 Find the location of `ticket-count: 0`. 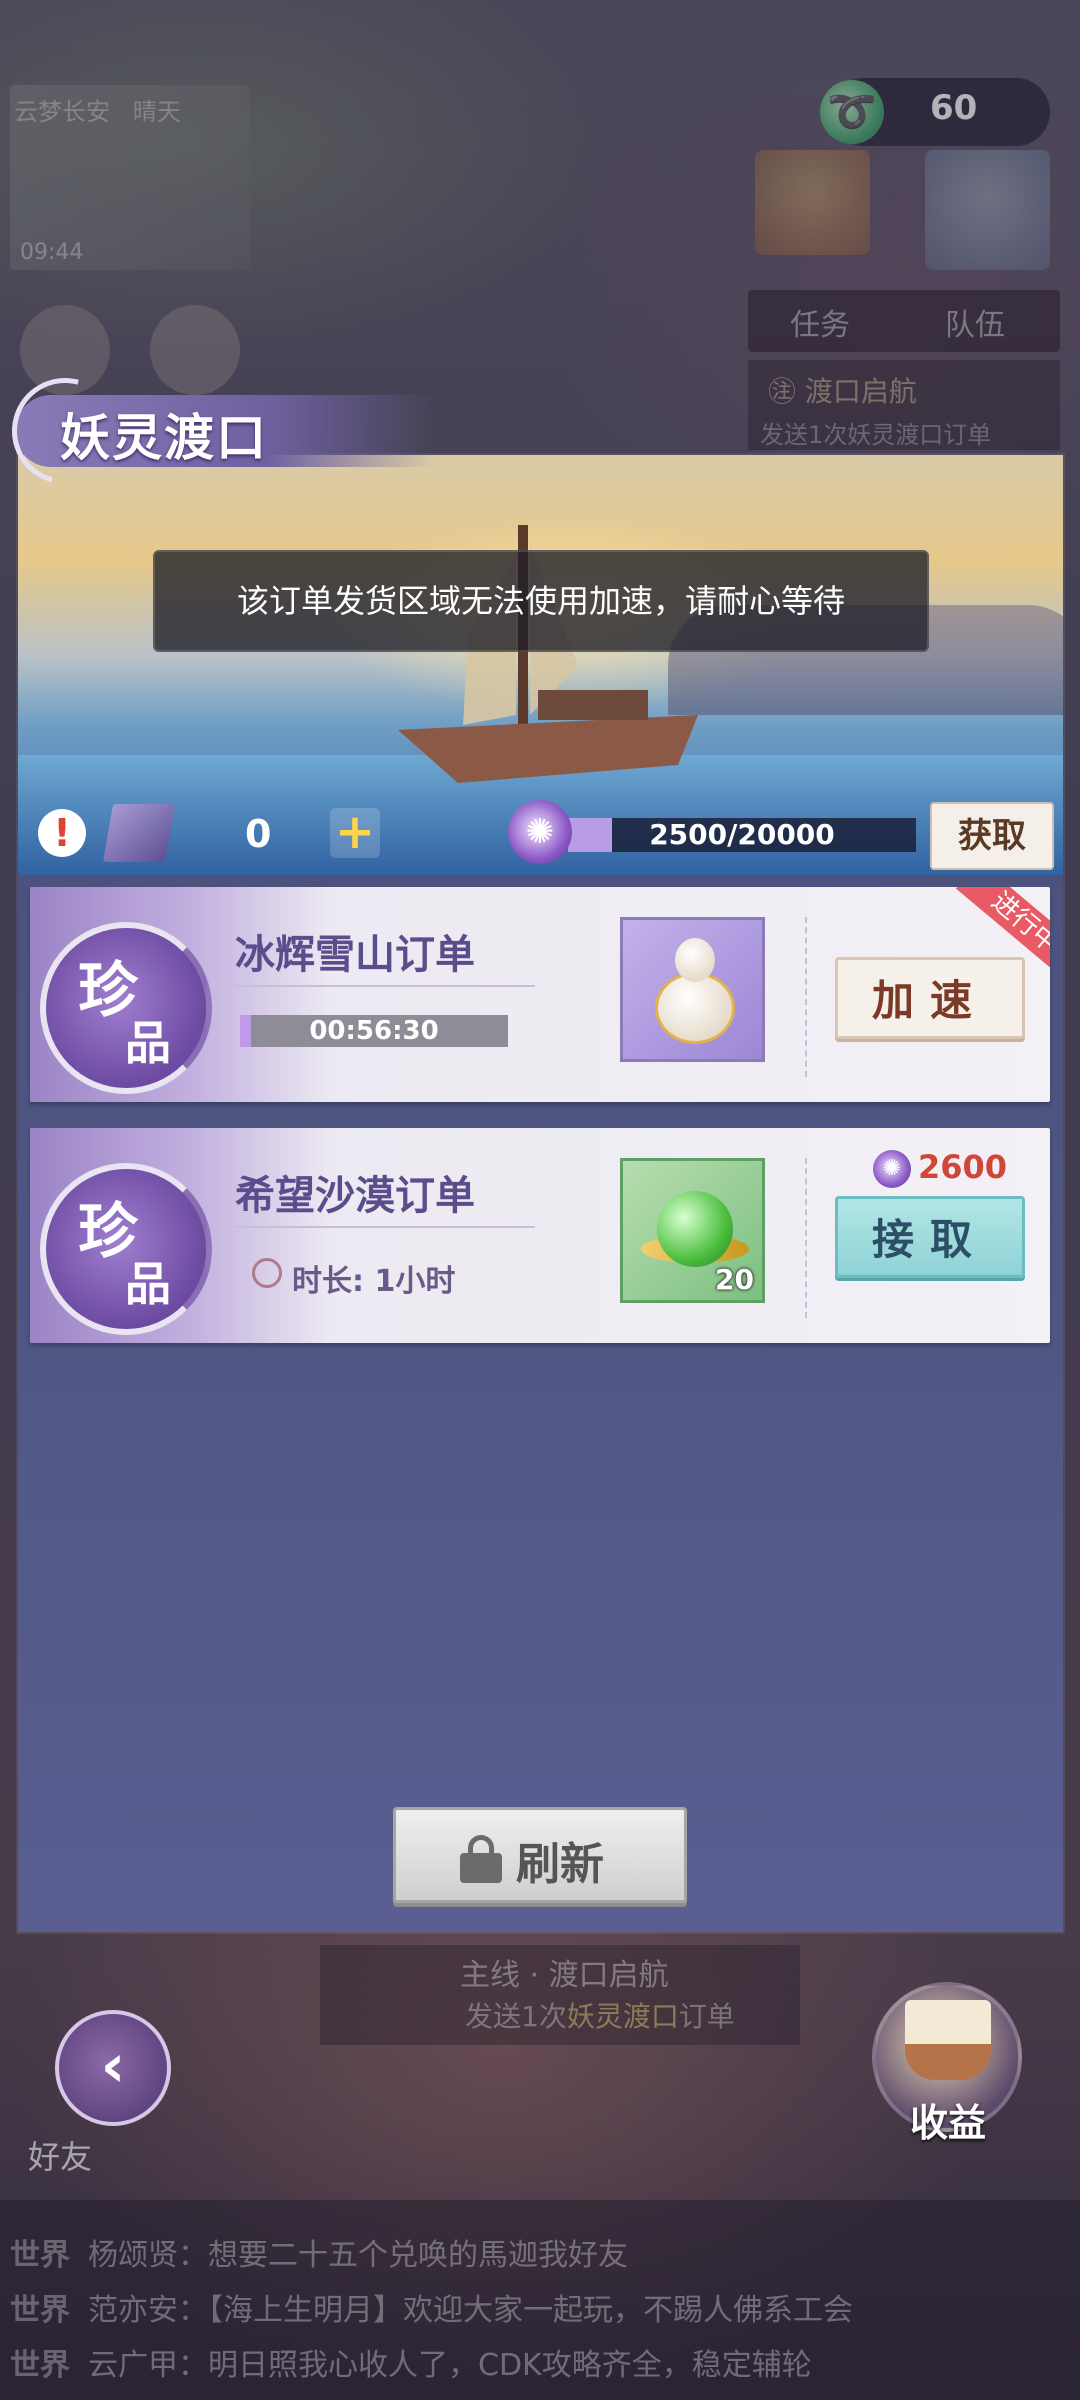

ticket-count: 0 is located at coordinates (258, 834).